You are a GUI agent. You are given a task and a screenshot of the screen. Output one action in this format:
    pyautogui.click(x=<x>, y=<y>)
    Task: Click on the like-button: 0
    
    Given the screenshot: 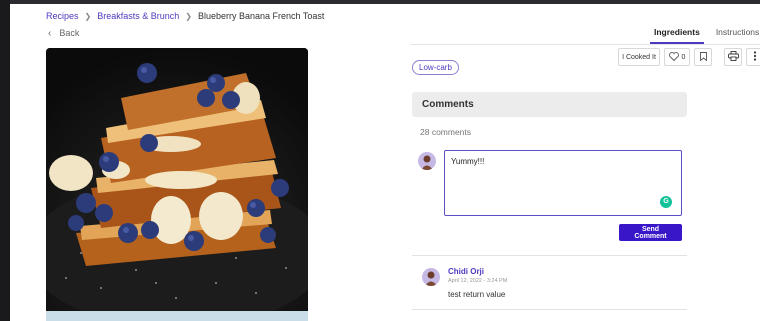 What is the action you would take?
    pyautogui.click(x=677, y=57)
    